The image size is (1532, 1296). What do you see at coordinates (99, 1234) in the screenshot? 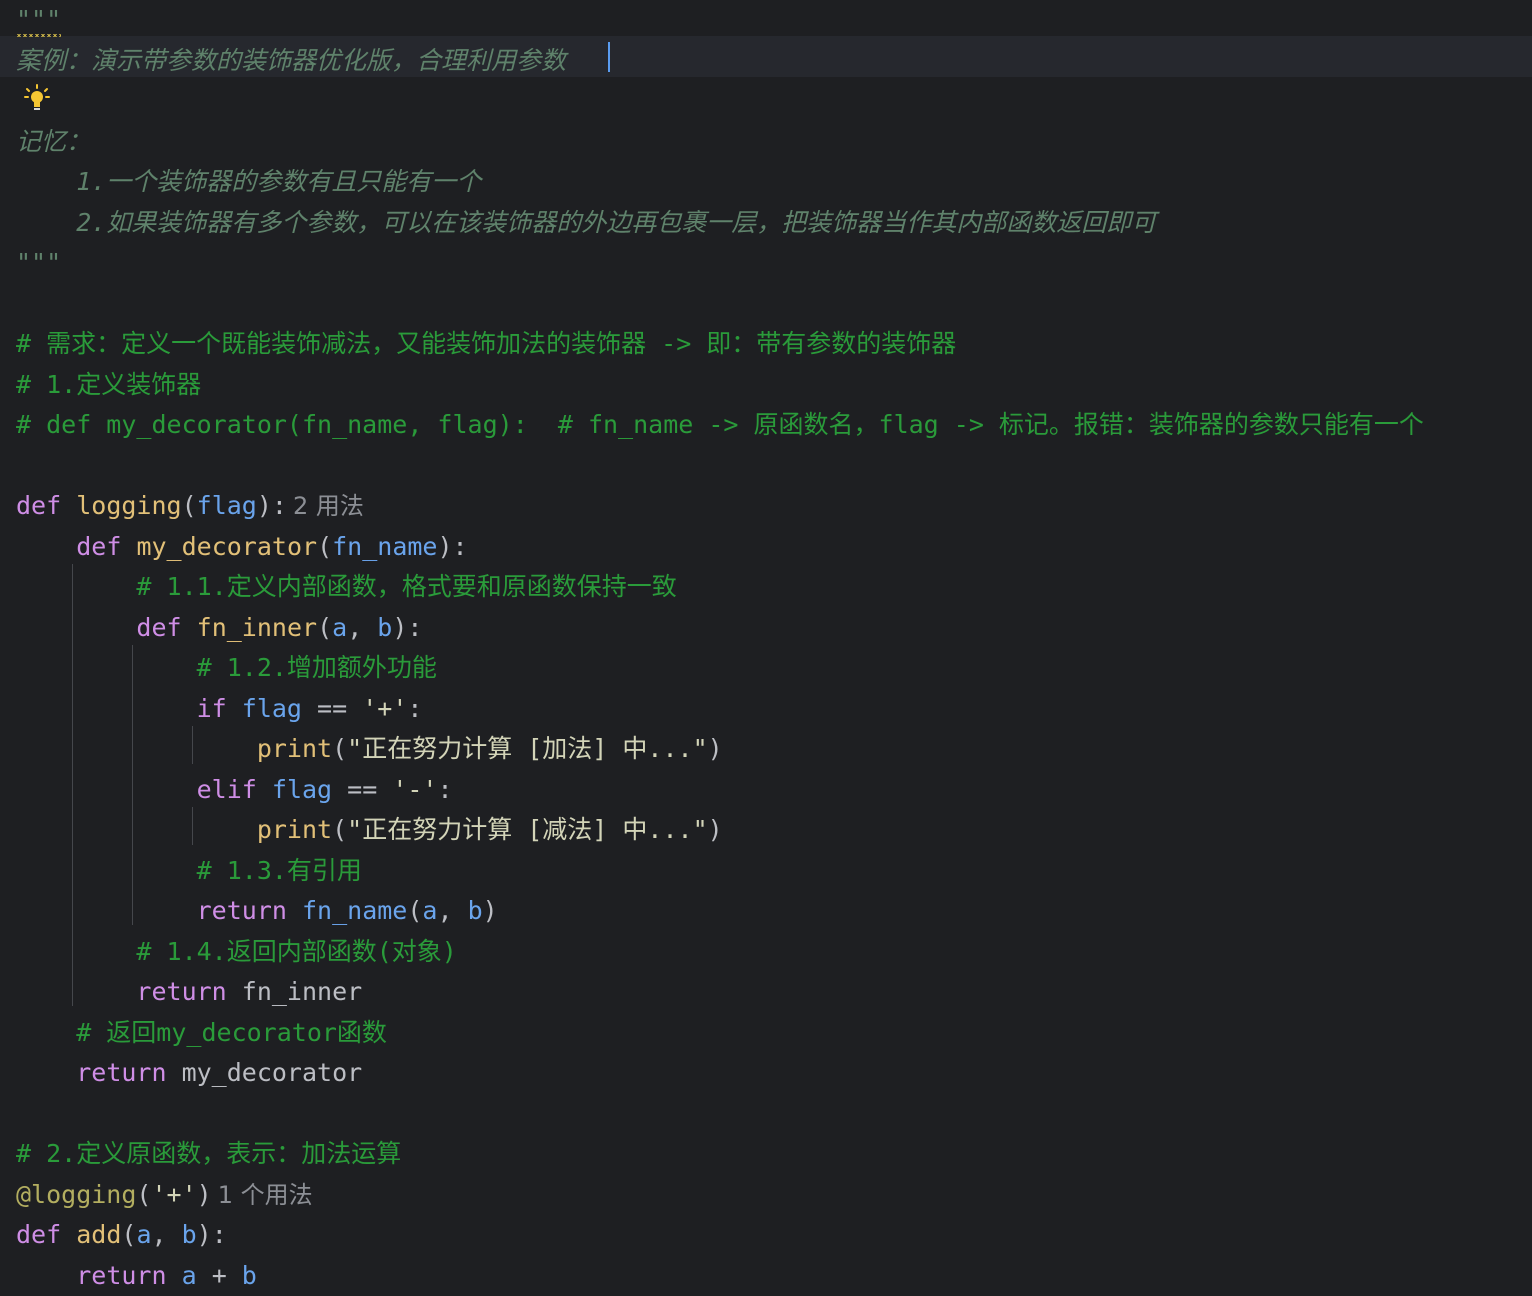
I see `code-token: add` at bounding box center [99, 1234].